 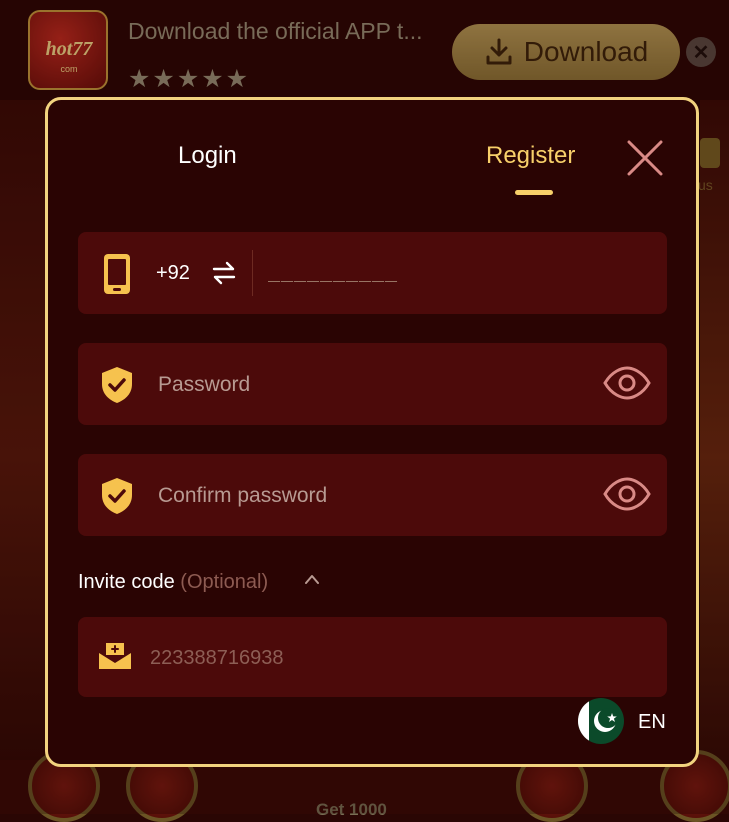 I want to click on country-code: +92, so click(x=173, y=273).